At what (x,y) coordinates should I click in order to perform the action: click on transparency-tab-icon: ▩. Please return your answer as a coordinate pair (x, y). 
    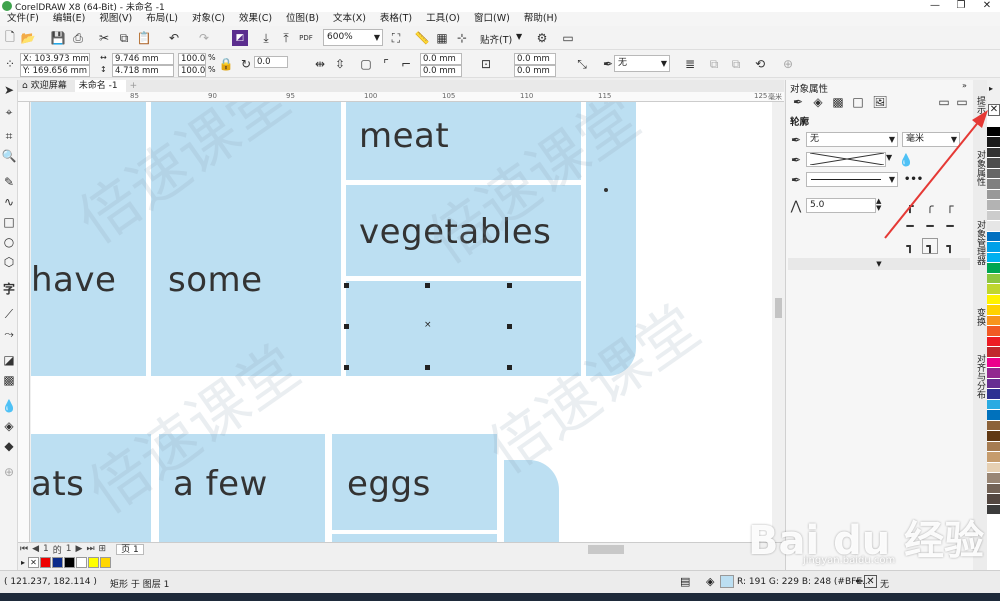
    Looking at the image, I should click on (838, 102).